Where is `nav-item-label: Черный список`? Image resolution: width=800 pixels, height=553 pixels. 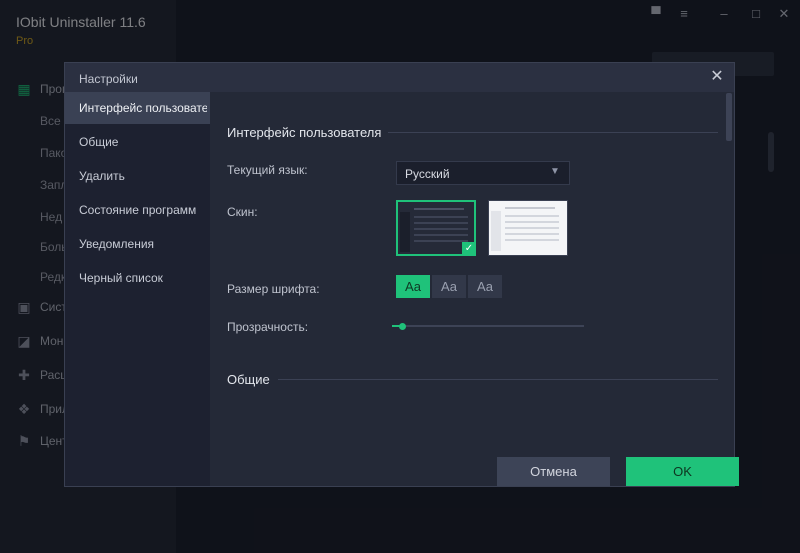
nav-item-label: Черный список is located at coordinates (121, 278).